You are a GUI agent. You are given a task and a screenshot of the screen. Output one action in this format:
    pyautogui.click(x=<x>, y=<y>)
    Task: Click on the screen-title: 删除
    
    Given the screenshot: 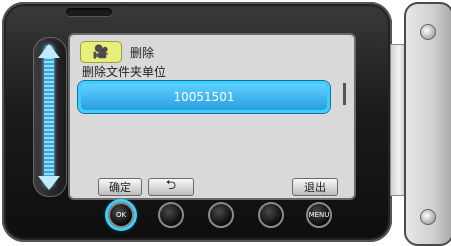 What is the action you would take?
    pyautogui.click(x=142, y=52)
    